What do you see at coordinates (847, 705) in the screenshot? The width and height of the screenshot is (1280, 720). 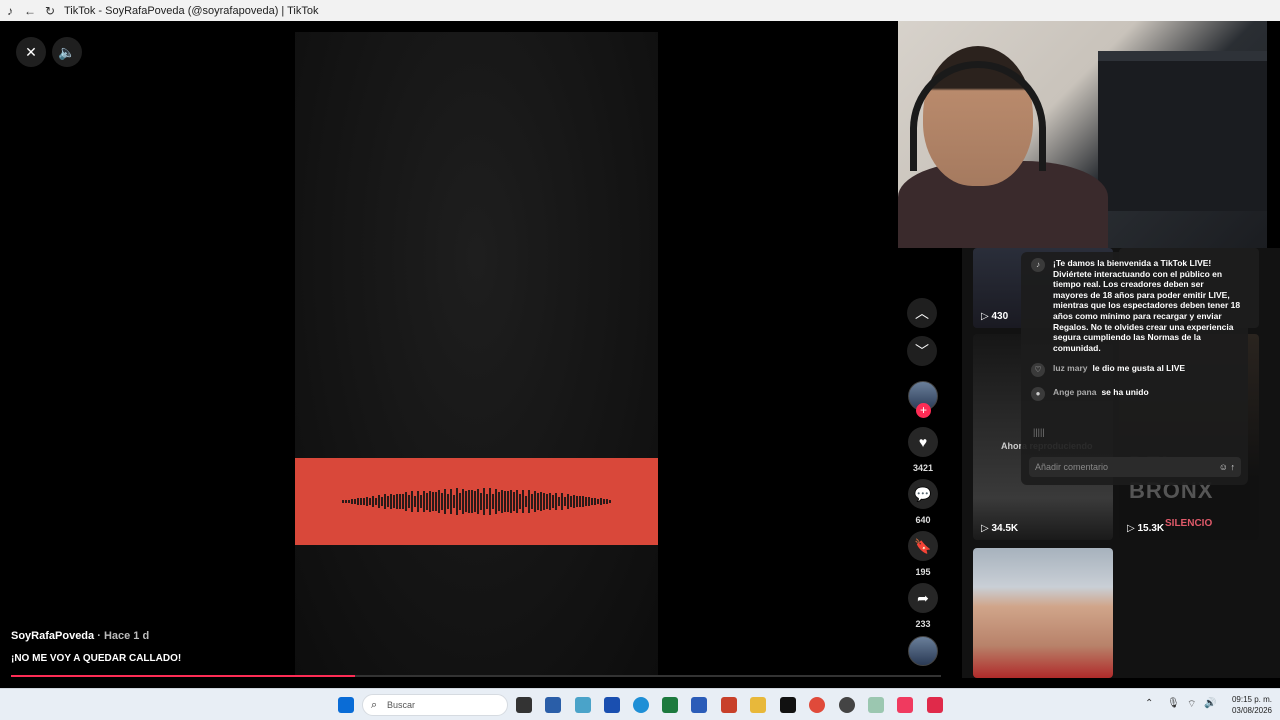 I see `obs-icon` at bounding box center [847, 705].